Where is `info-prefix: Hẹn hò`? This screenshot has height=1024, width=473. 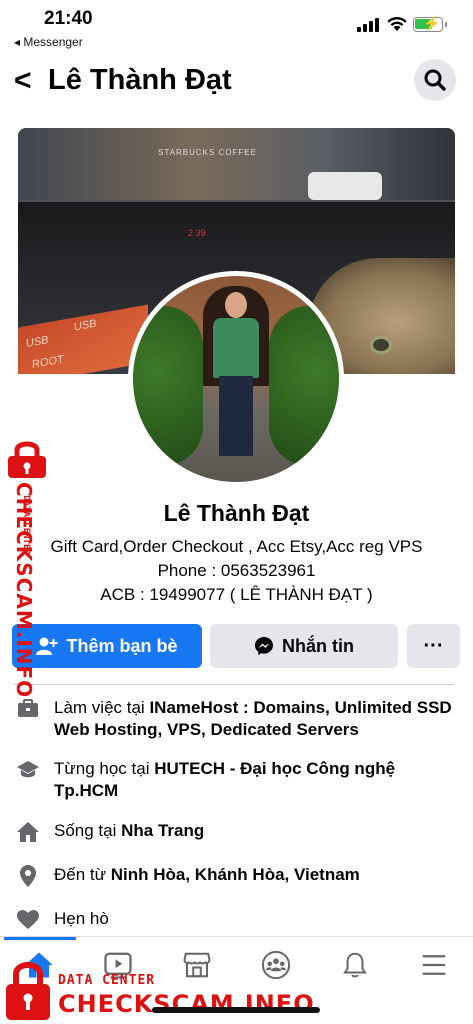 info-prefix: Hẹn hò is located at coordinates (81, 918).